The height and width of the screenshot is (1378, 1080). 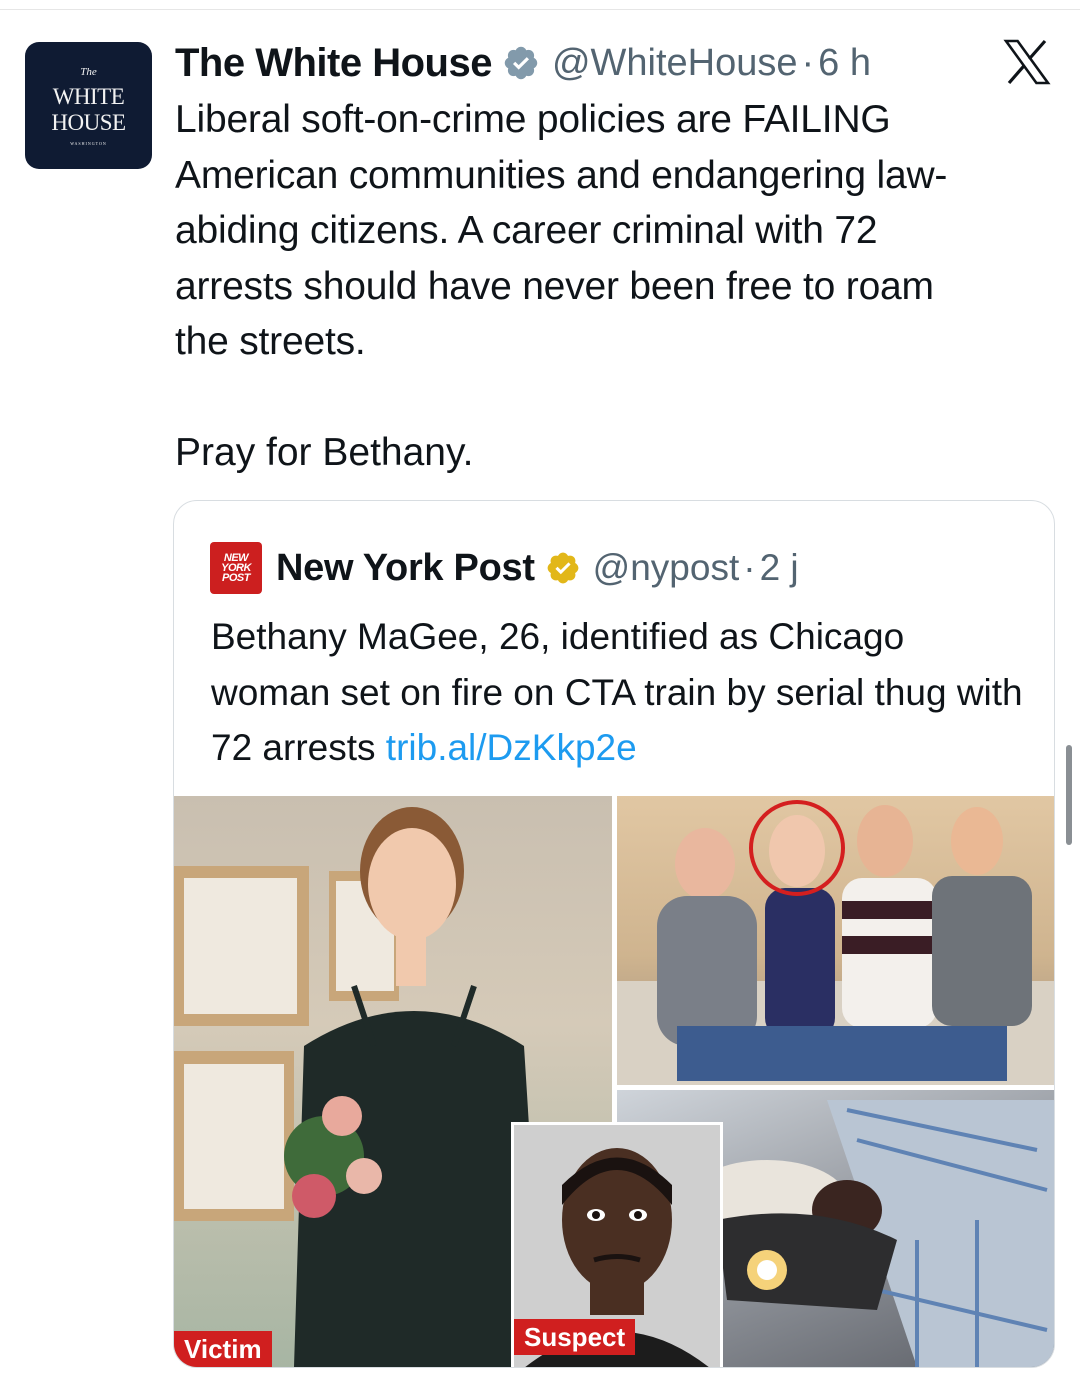 I want to click on tweet-text-second-paragraph: Pray for Bethany., so click(x=324, y=452).